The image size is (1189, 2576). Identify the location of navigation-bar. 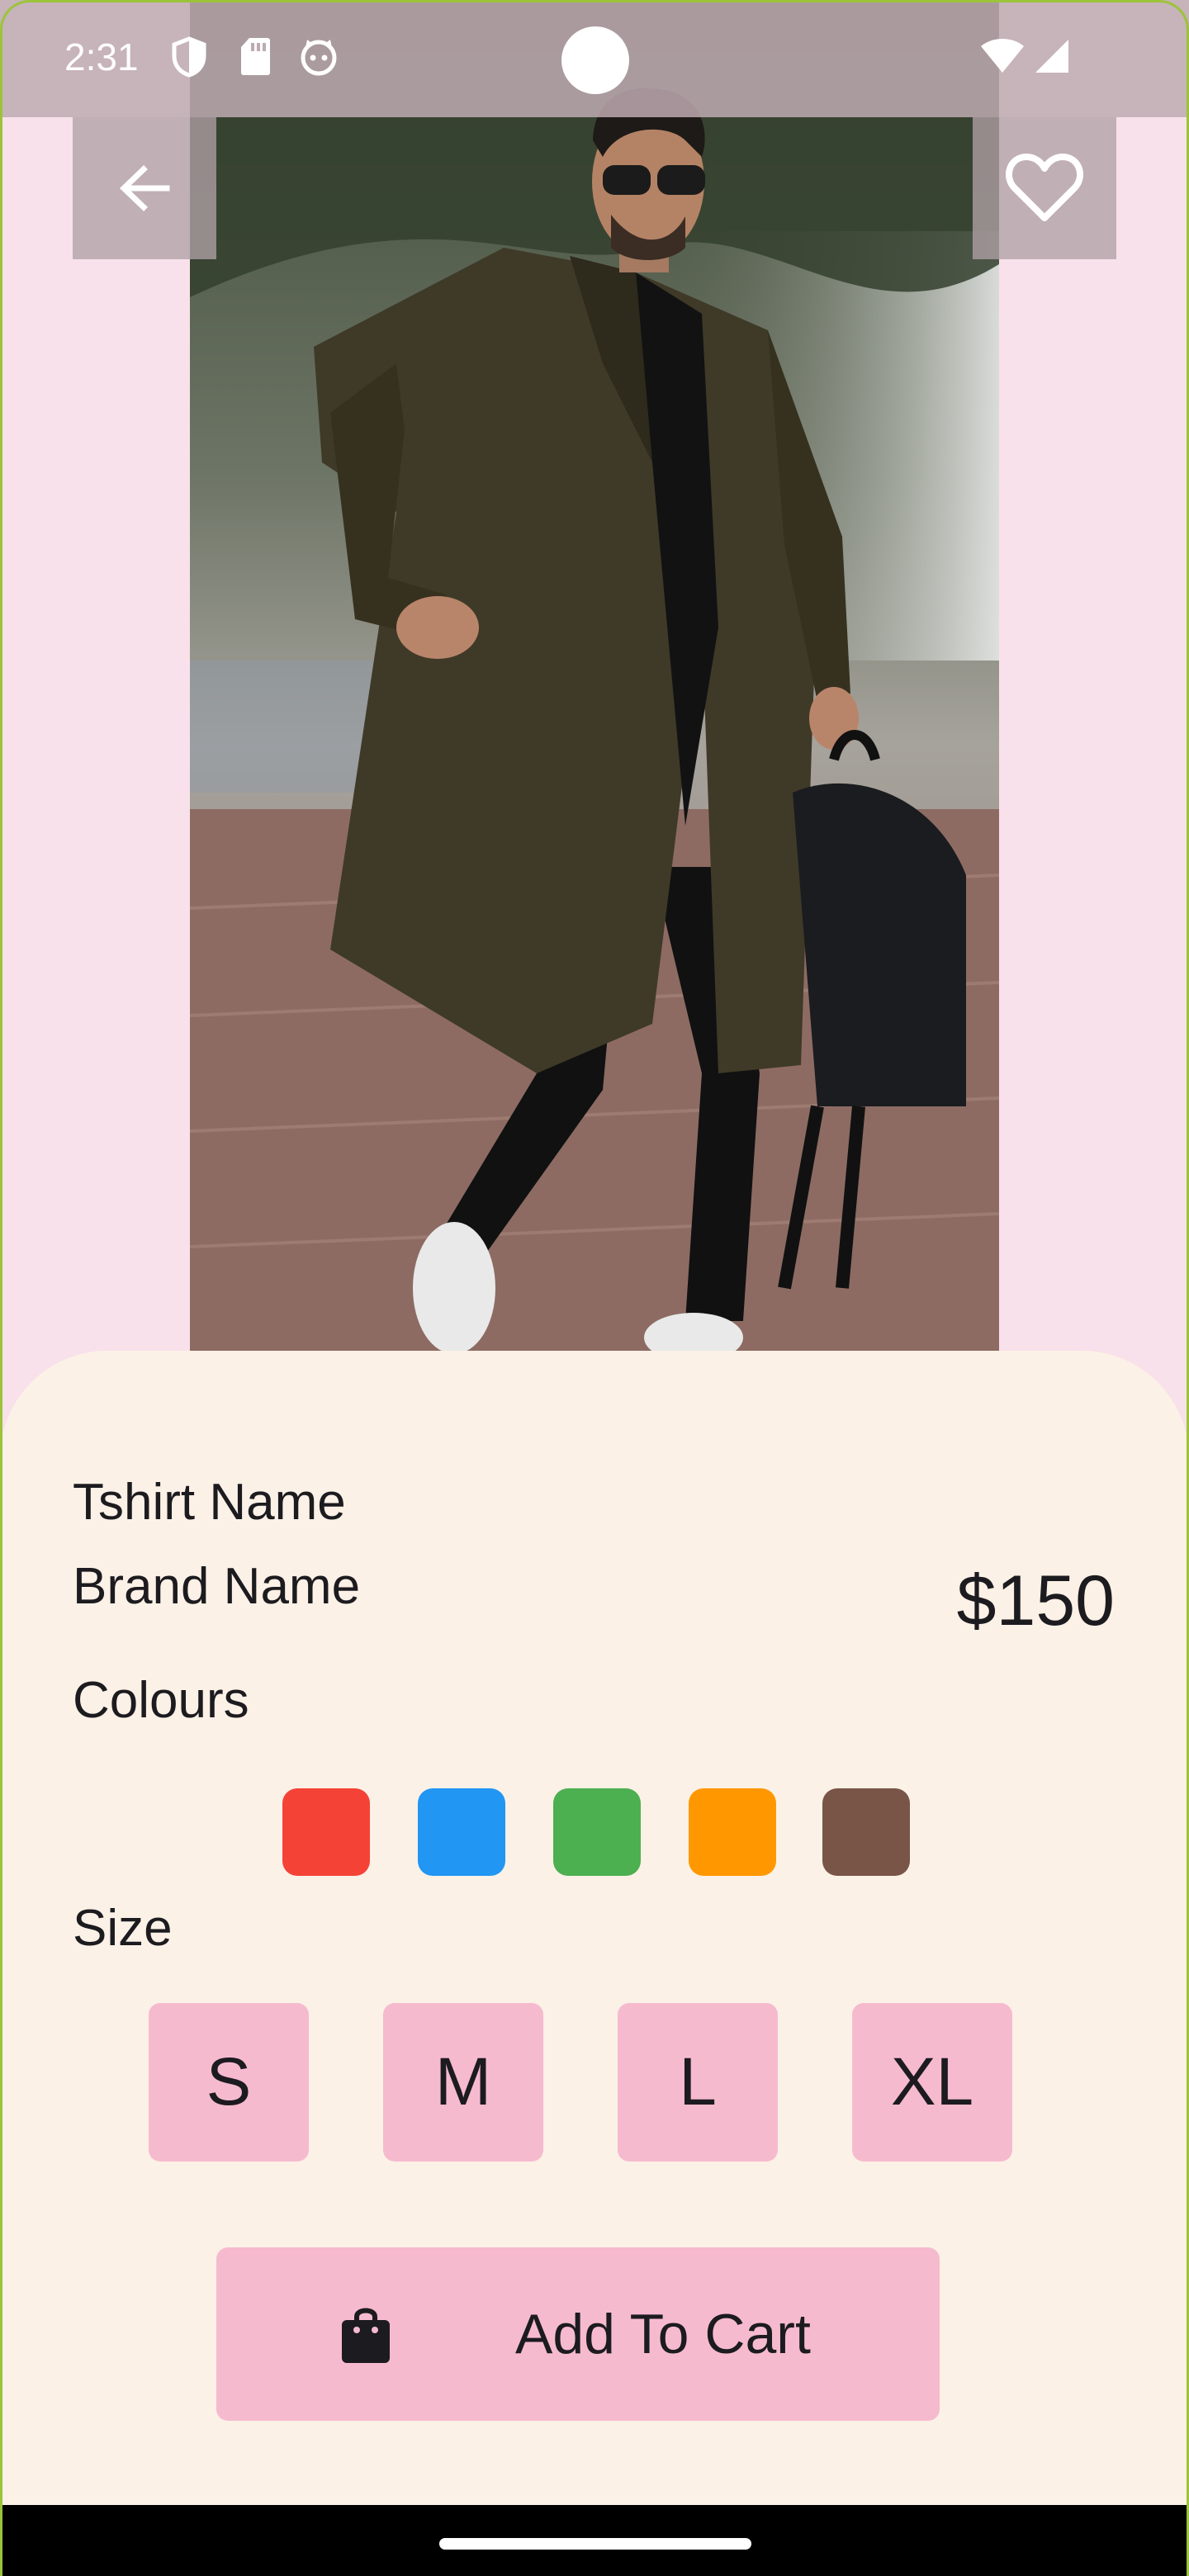
(594, 2540).